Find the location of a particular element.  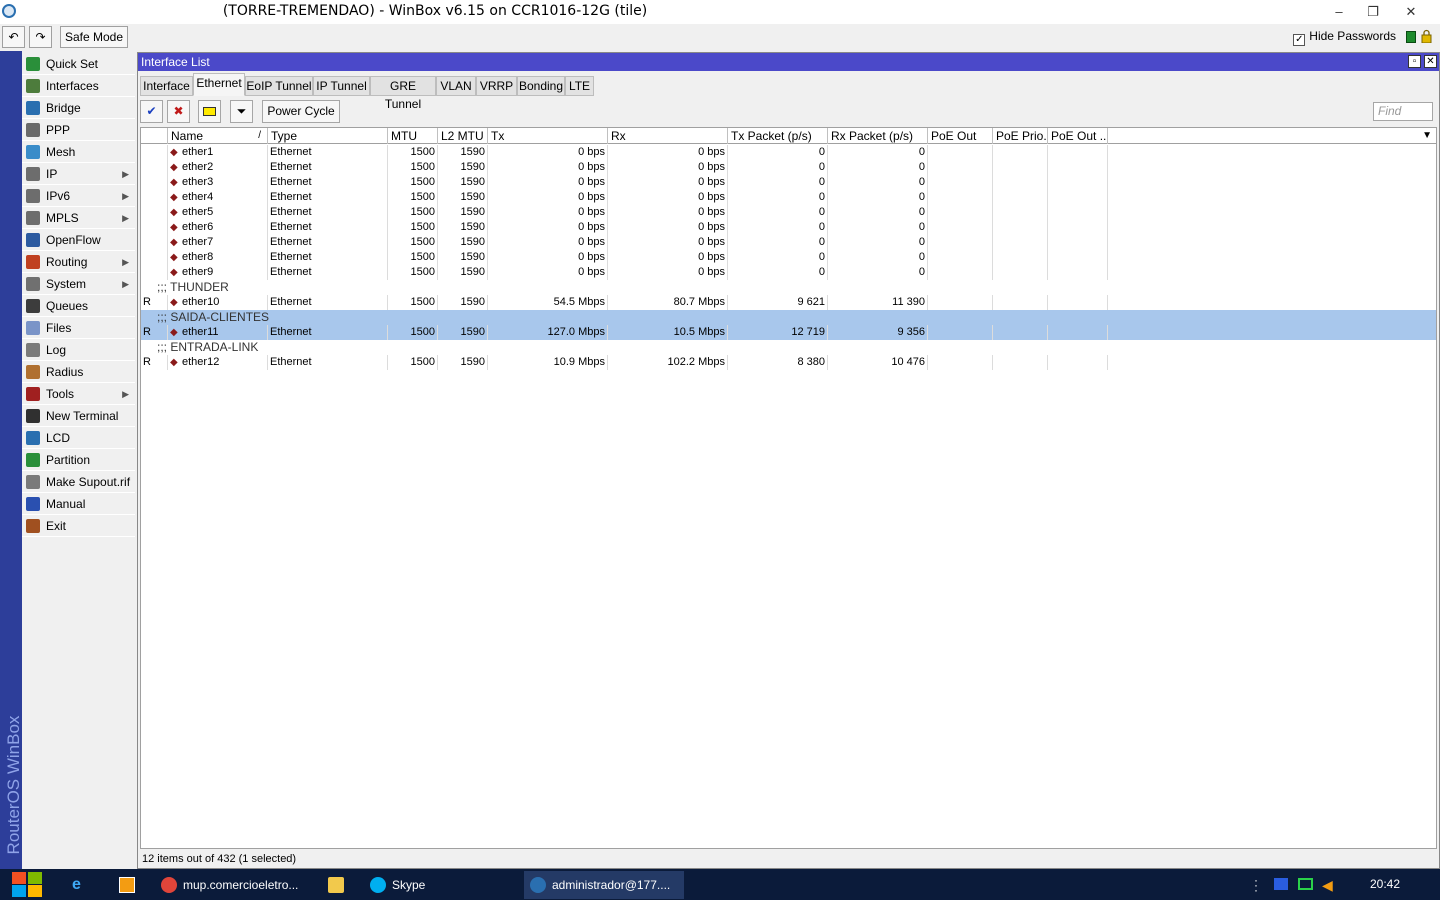

column-header-tx-packet-p-s: Tx Packet (p/s) is located at coordinates (778, 136).